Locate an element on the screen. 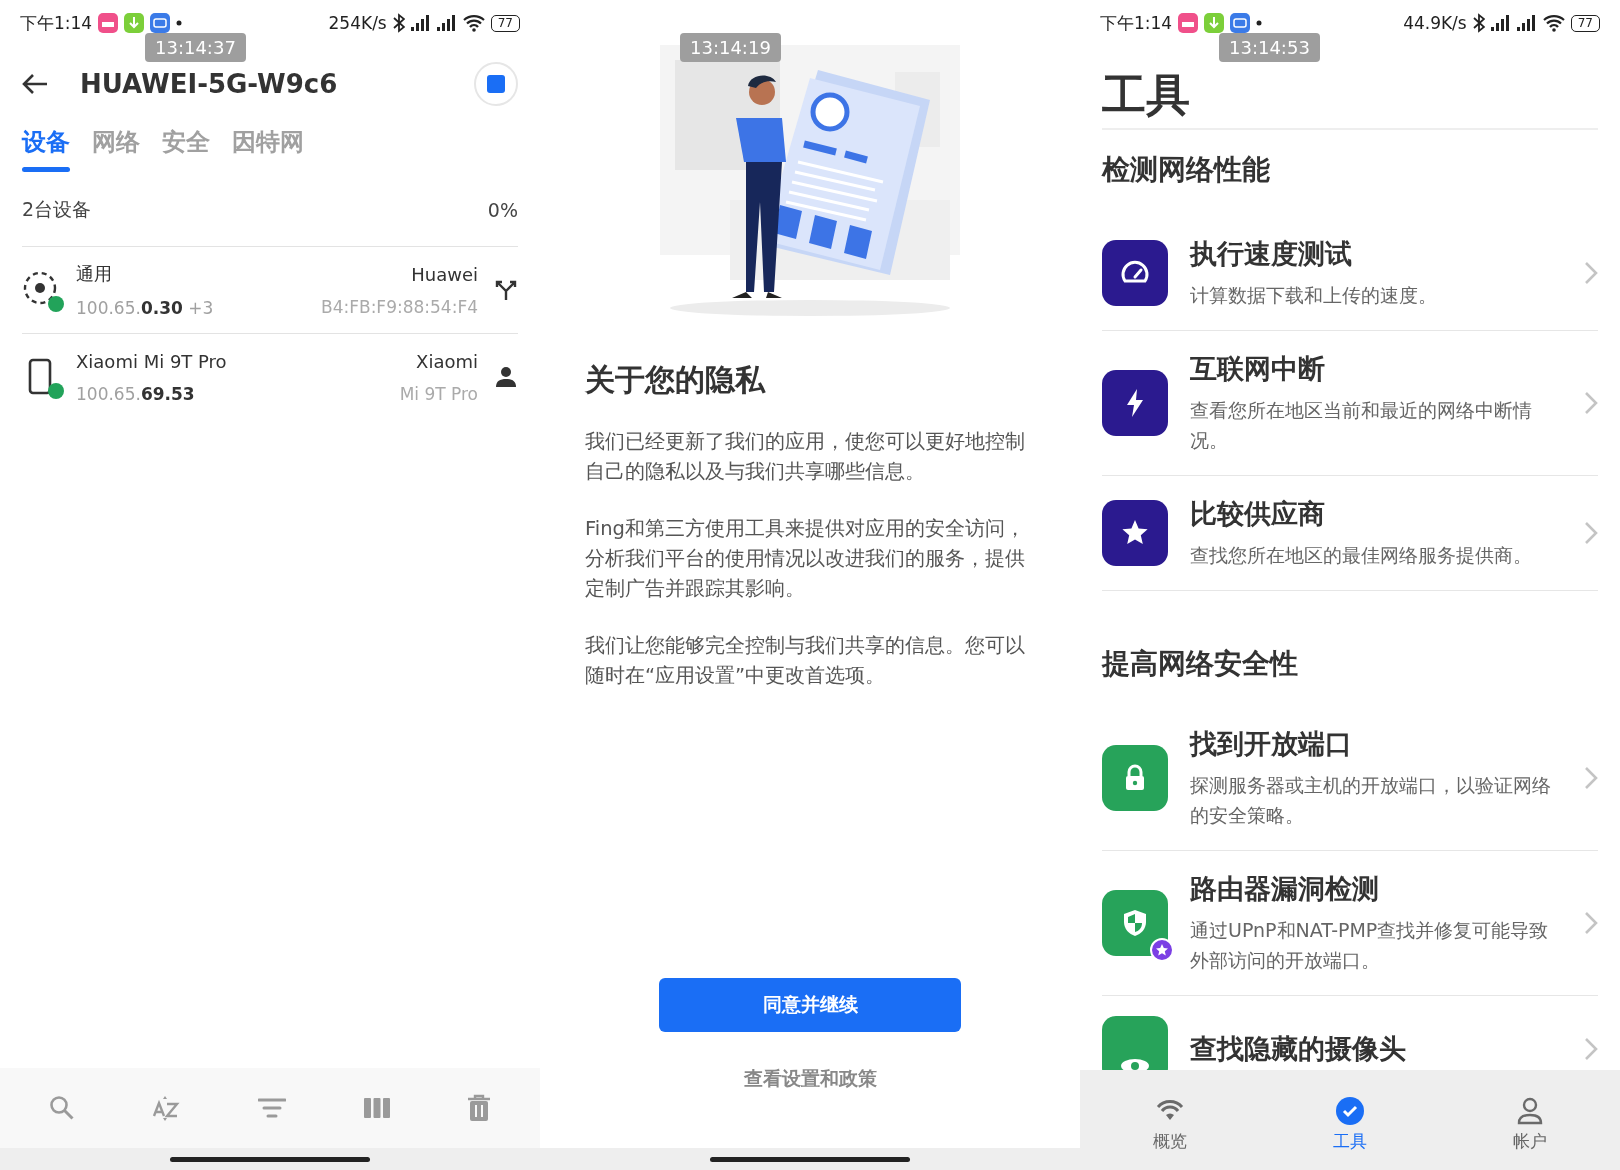 The image size is (1620, 1170). tool-item: 互联网中断 查看您所在地区当前和最近的网络中断情况。 is located at coordinates (1350, 403).